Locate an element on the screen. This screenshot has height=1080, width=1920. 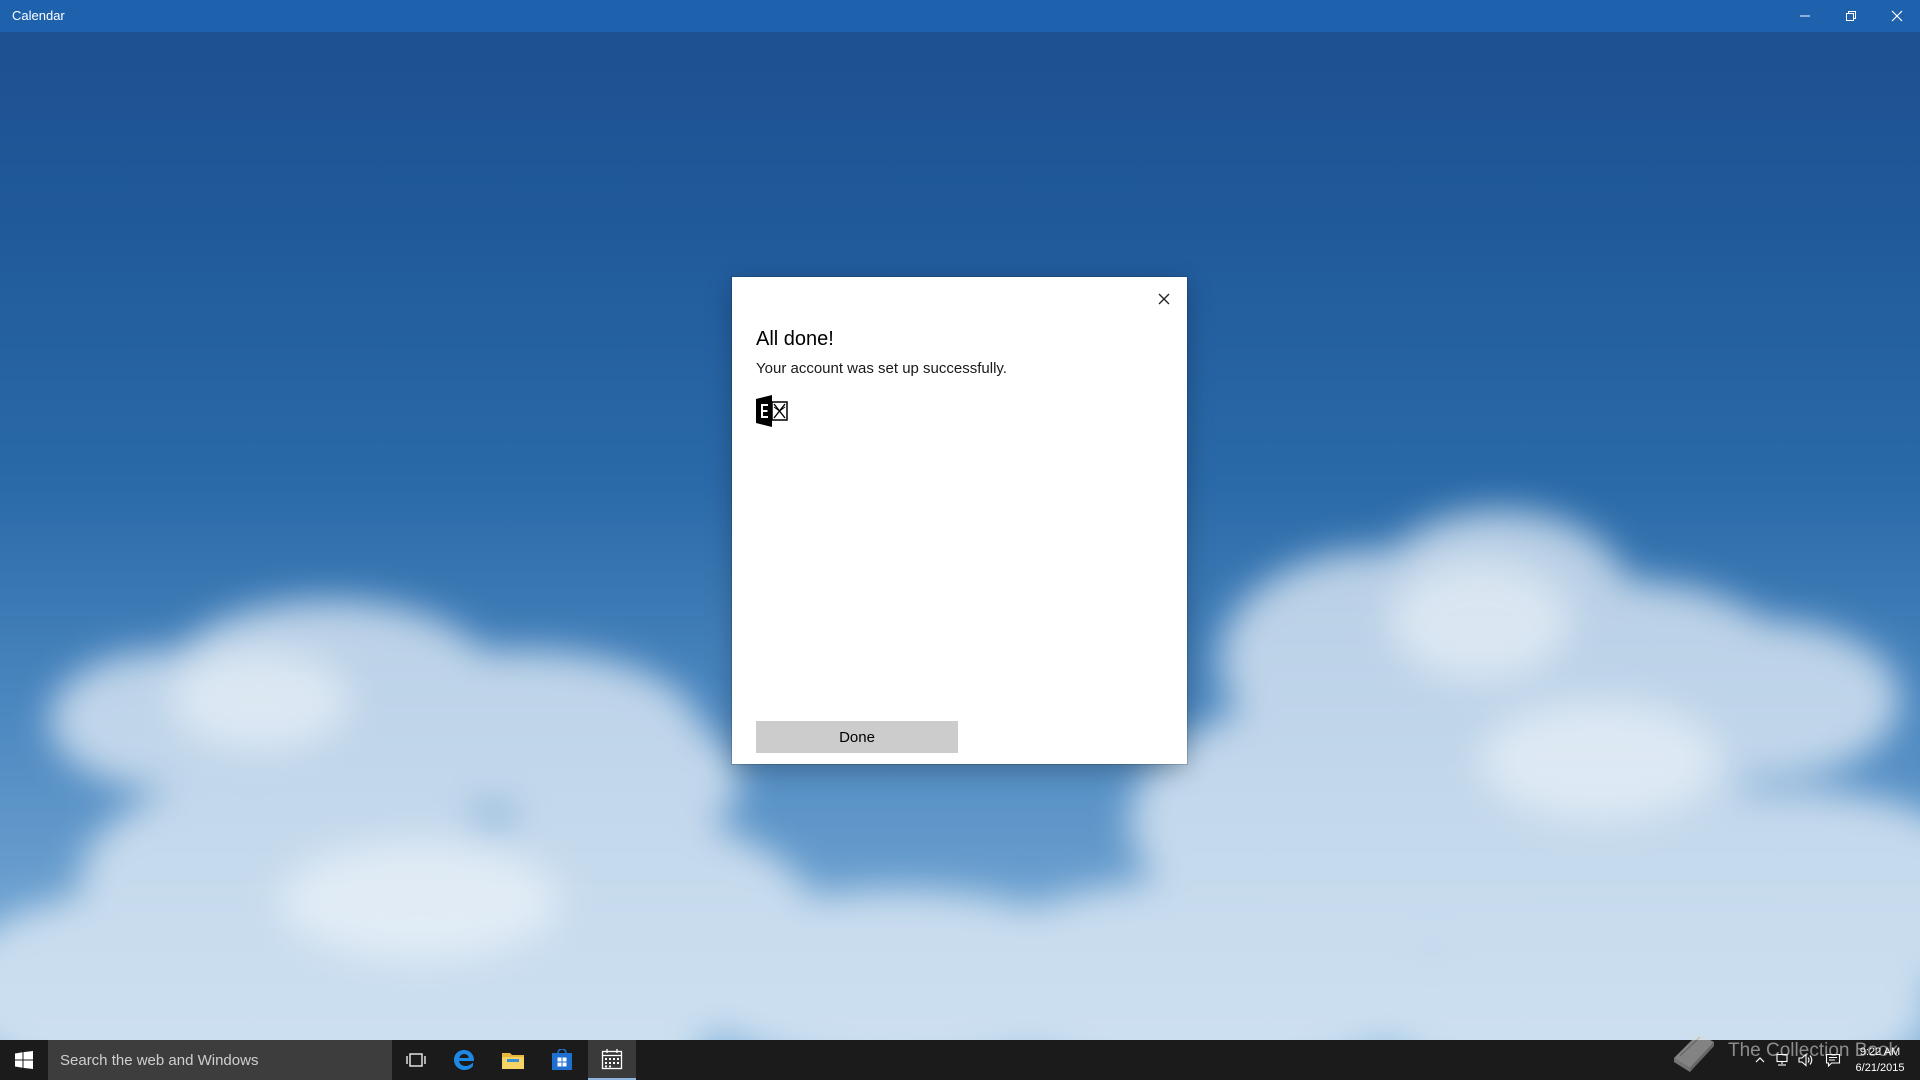
windows-logo-icon is located at coordinates (24, 1060).